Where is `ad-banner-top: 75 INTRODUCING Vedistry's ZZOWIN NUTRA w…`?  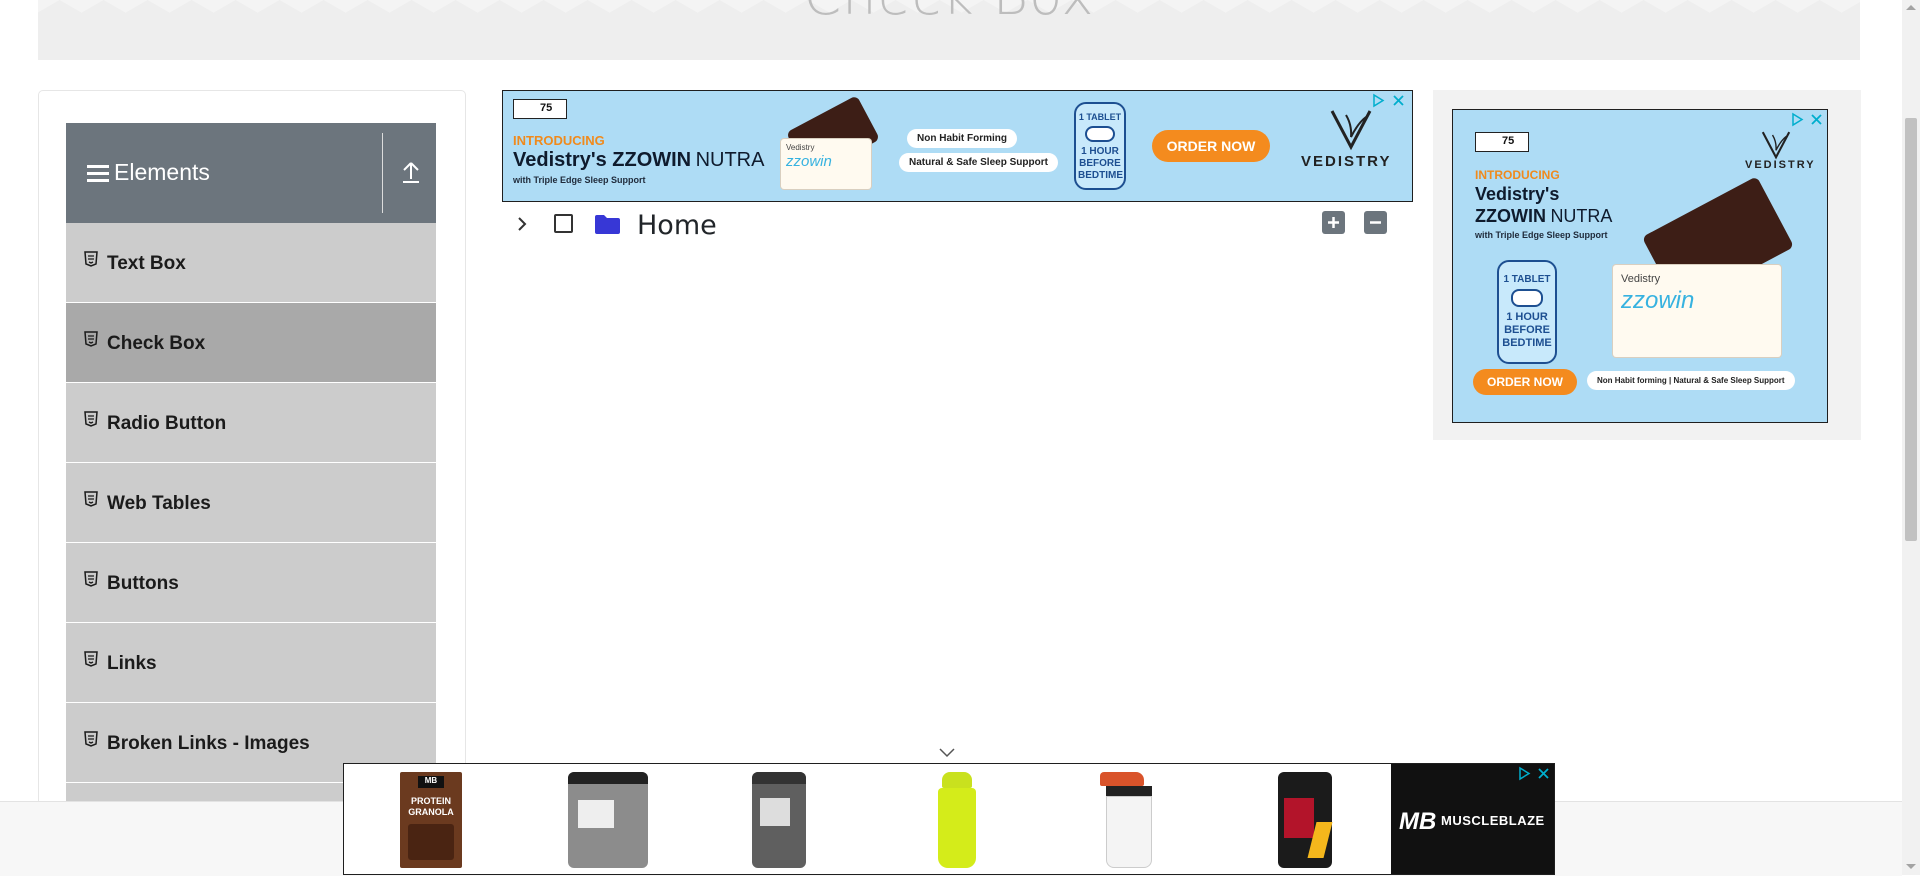 ad-banner-top: 75 INTRODUCING Vedistry's ZZOWIN NUTRA w… is located at coordinates (957, 146).